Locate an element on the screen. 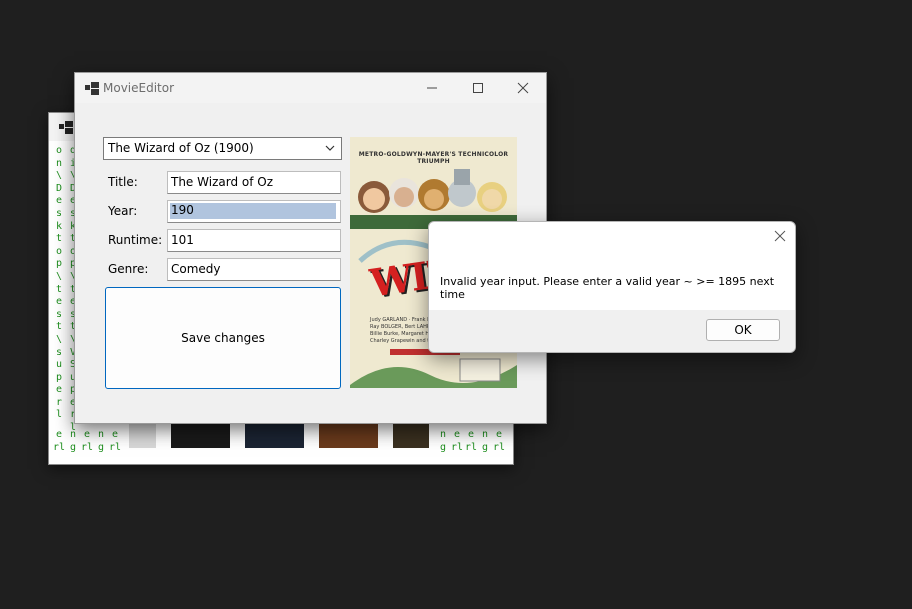  runtime-label: Runtime: is located at coordinates (135, 240).